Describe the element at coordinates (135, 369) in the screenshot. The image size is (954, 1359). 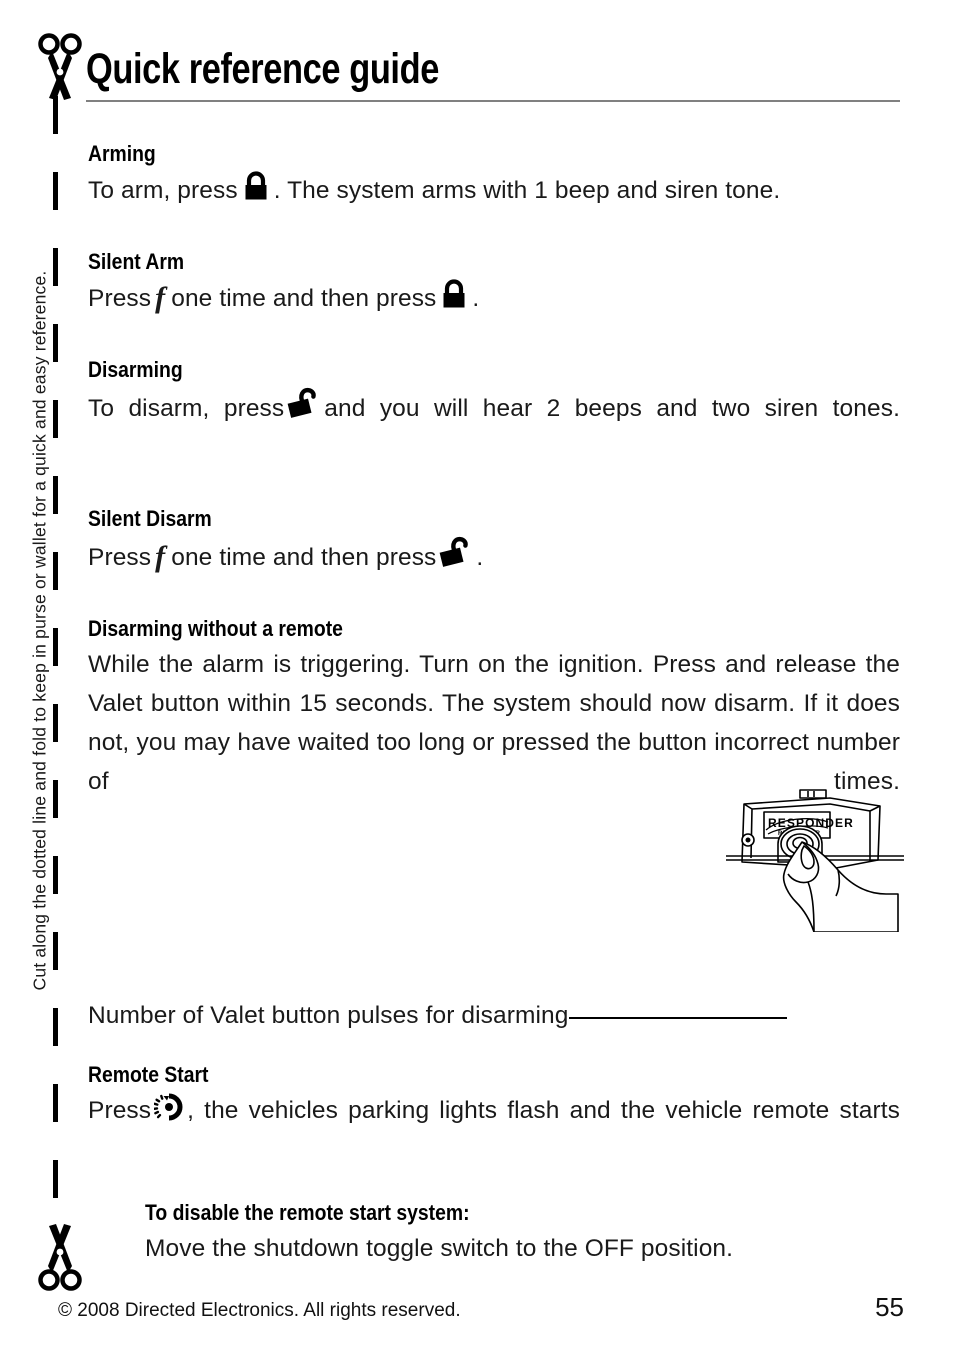
I see `section-heading-disarming: Disarming` at that location.